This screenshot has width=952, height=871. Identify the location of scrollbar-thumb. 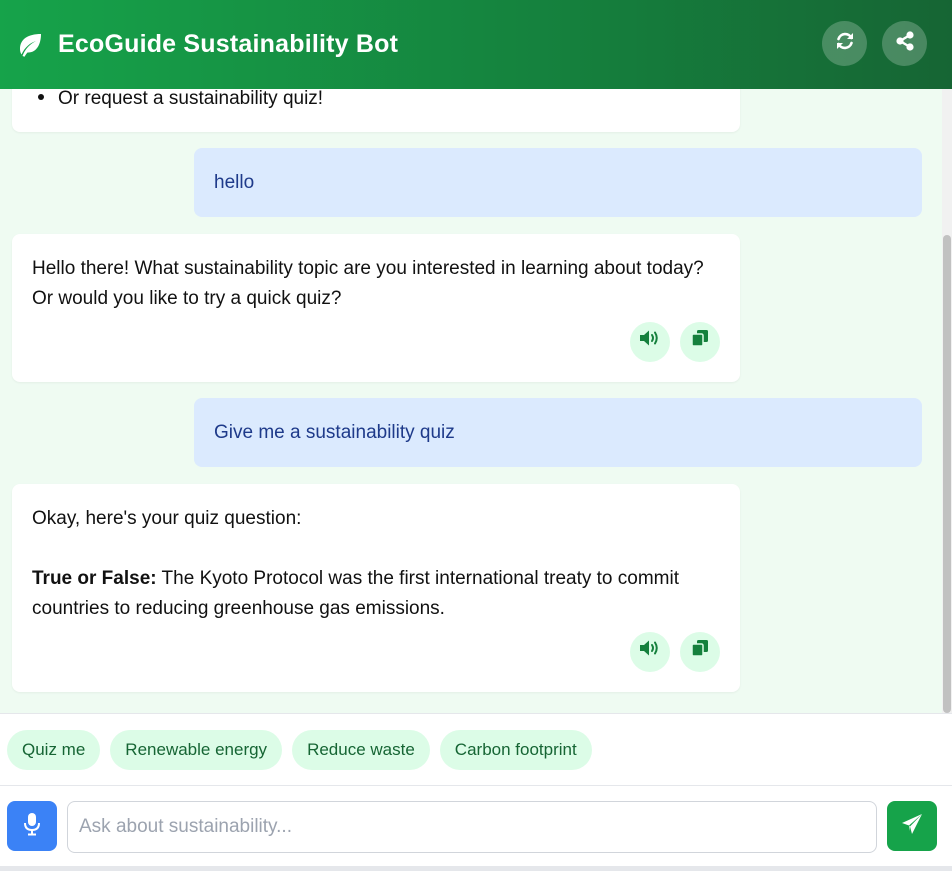
(947, 474).